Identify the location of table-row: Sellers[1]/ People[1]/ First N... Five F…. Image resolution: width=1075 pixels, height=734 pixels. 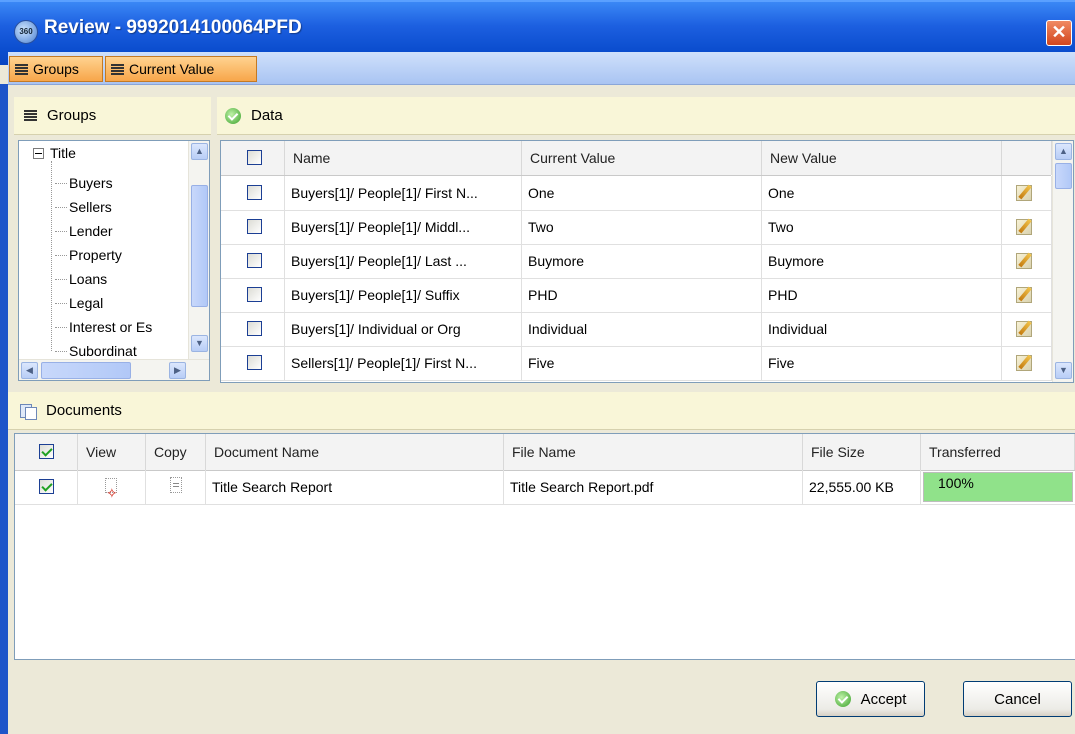
(637, 363).